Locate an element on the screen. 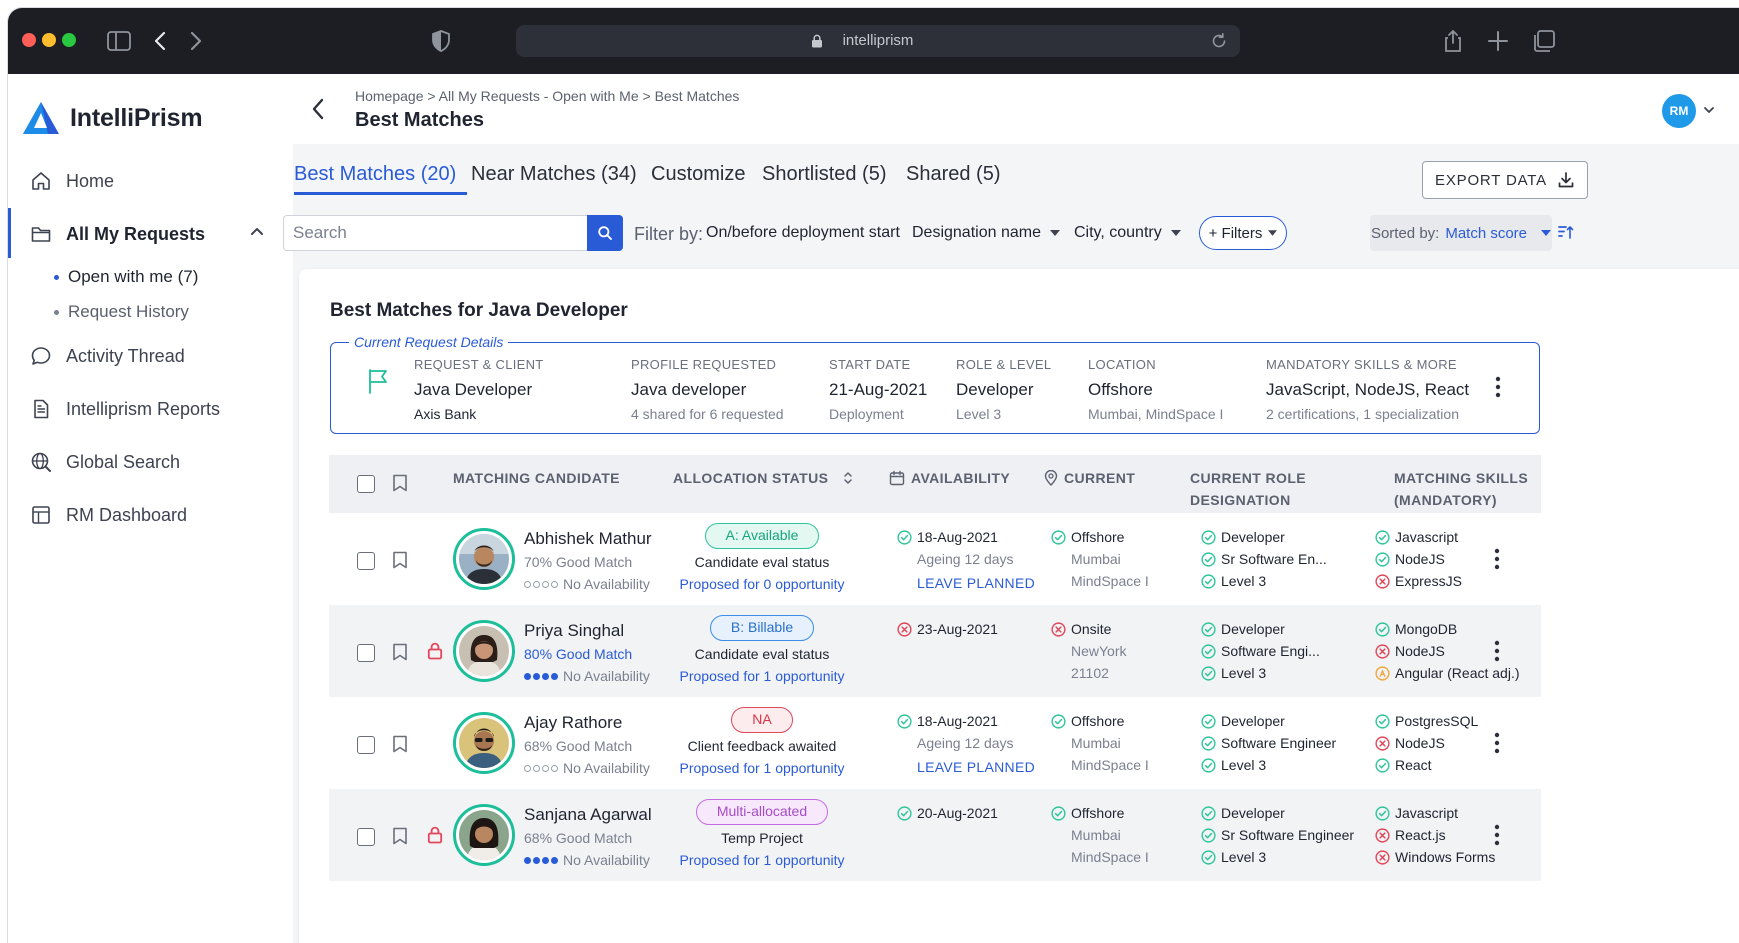  request-client-value: Java Developer is located at coordinates (473, 389).